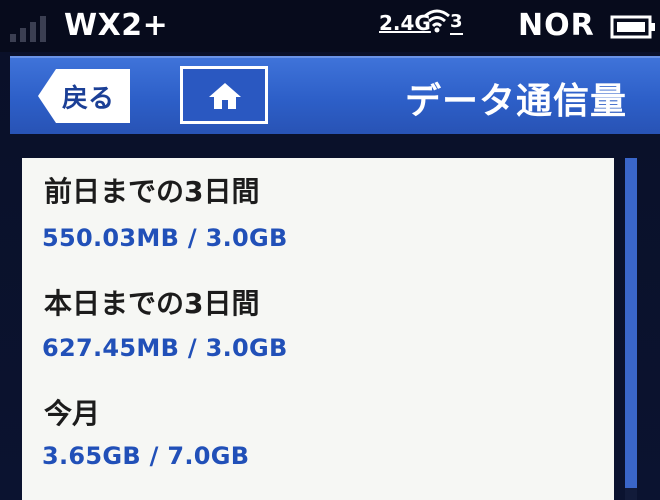 This screenshot has height=500, width=660. Describe the element at coordinates (632, 27) in the screenshot. I see `battery-icon` at that location.